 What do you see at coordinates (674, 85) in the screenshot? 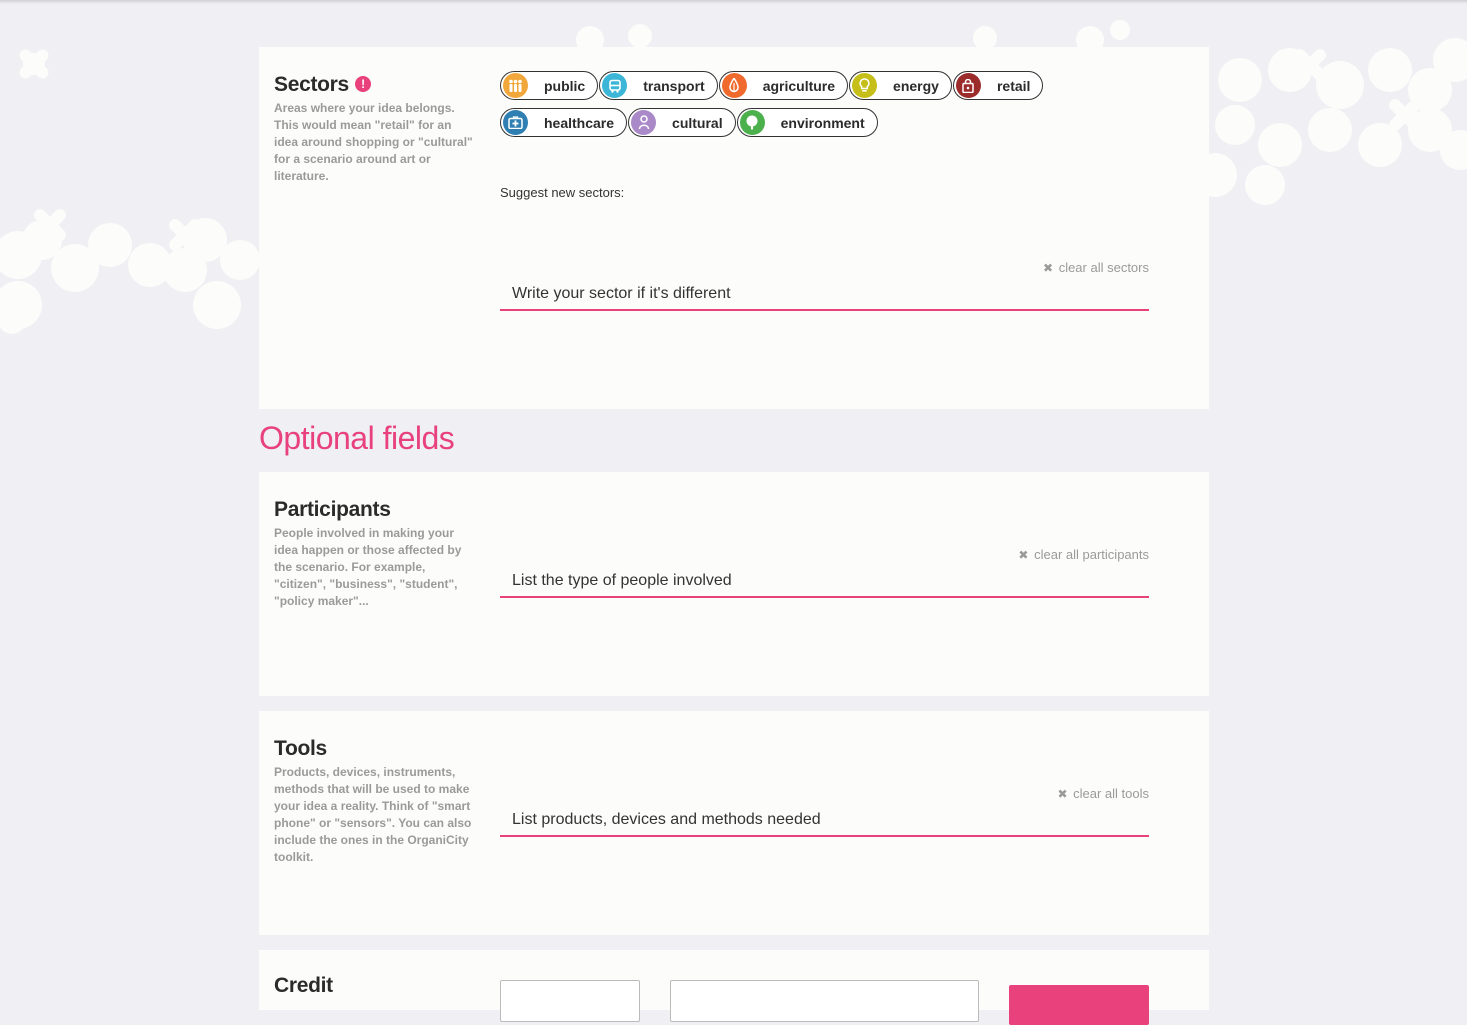
I see `sector-chip-label: transport` at bounding box center [674, 85].